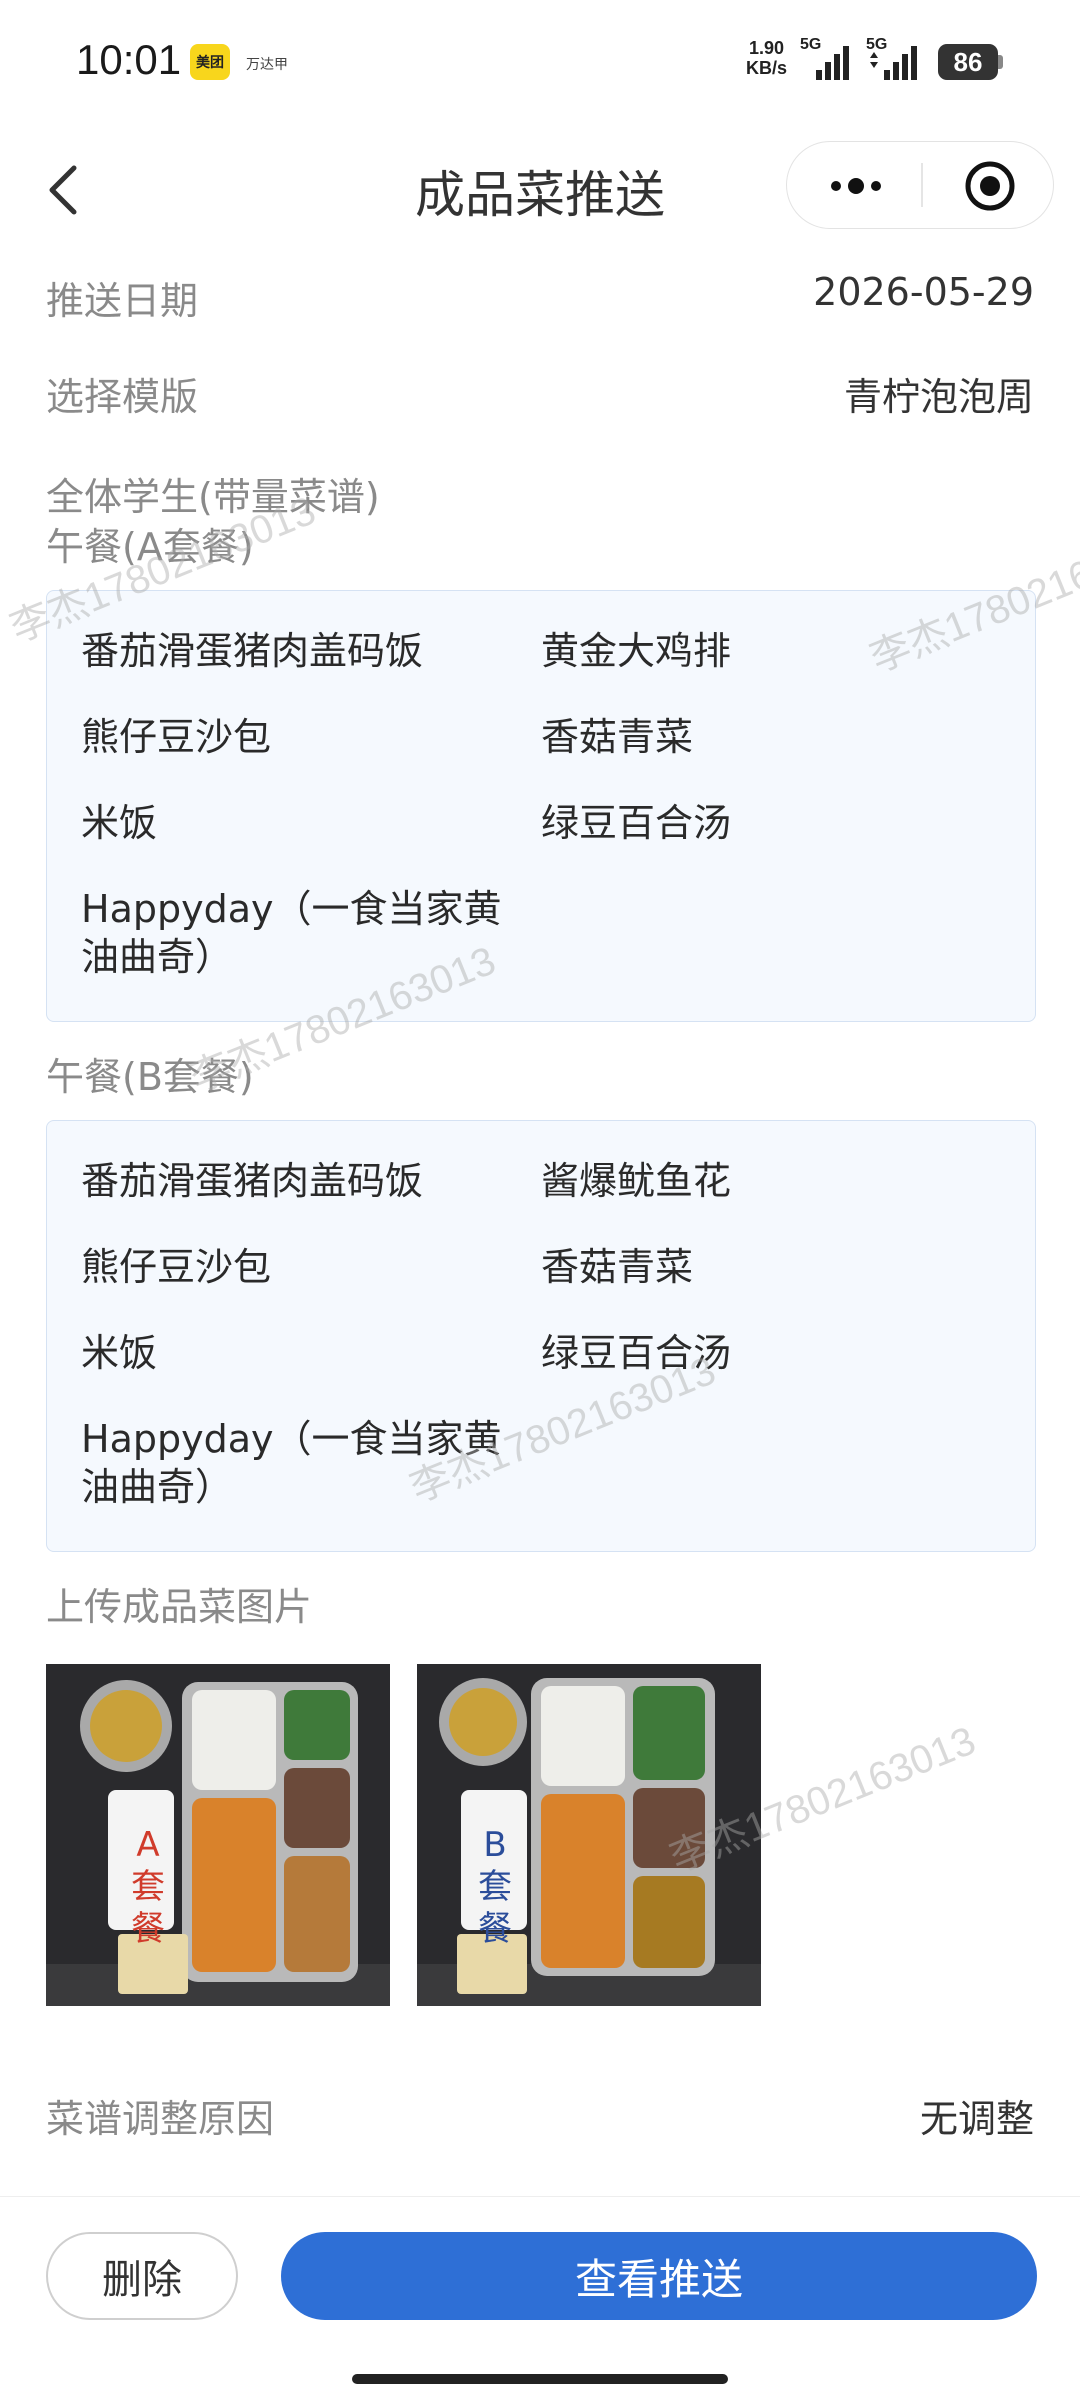 The height and width of the screenshot is (2400, 1080). I want to click on food-tray-illustration, so click(218, 1835).